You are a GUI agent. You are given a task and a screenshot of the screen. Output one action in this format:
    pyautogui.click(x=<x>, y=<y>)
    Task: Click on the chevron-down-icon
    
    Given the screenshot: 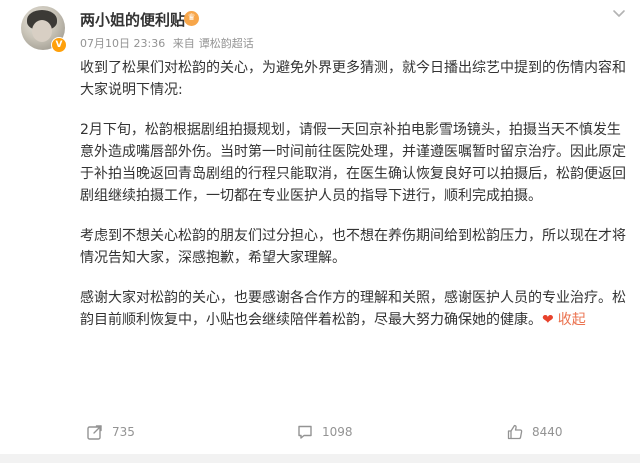 What is the action you would take?
    pyautogui.click(x=619, y=13)
    